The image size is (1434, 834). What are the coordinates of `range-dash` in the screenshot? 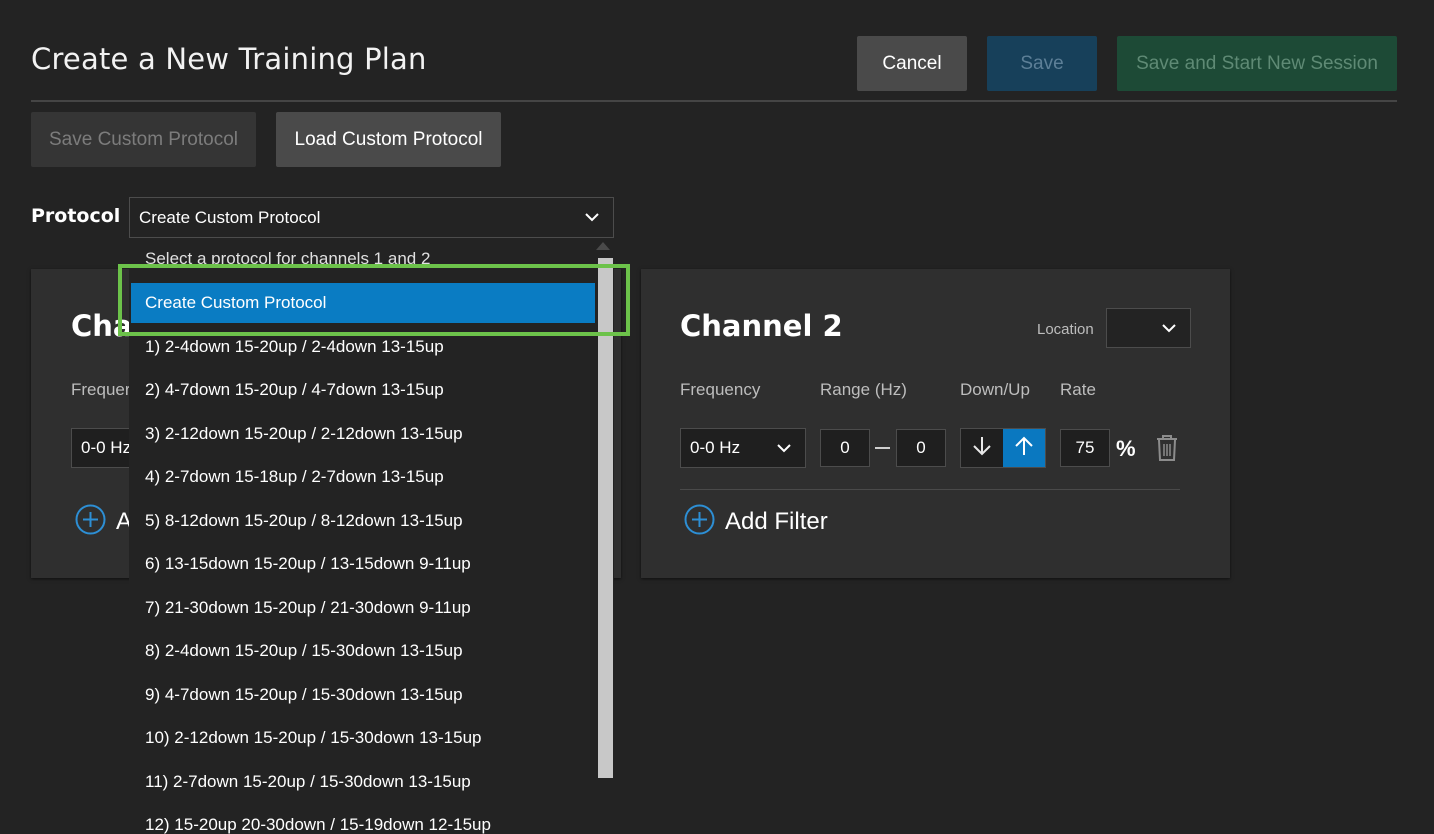 It's located at (882, 448).